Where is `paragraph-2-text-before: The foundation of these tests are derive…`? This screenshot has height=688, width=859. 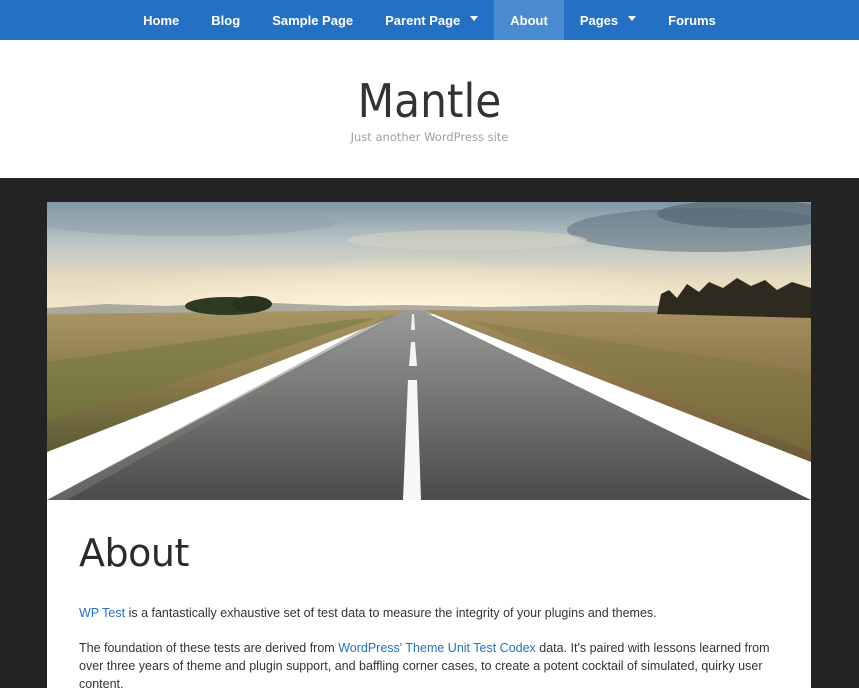
paragraph-2-text-before: The foundation of these tests are derive… is located at coordinates (209, 648).